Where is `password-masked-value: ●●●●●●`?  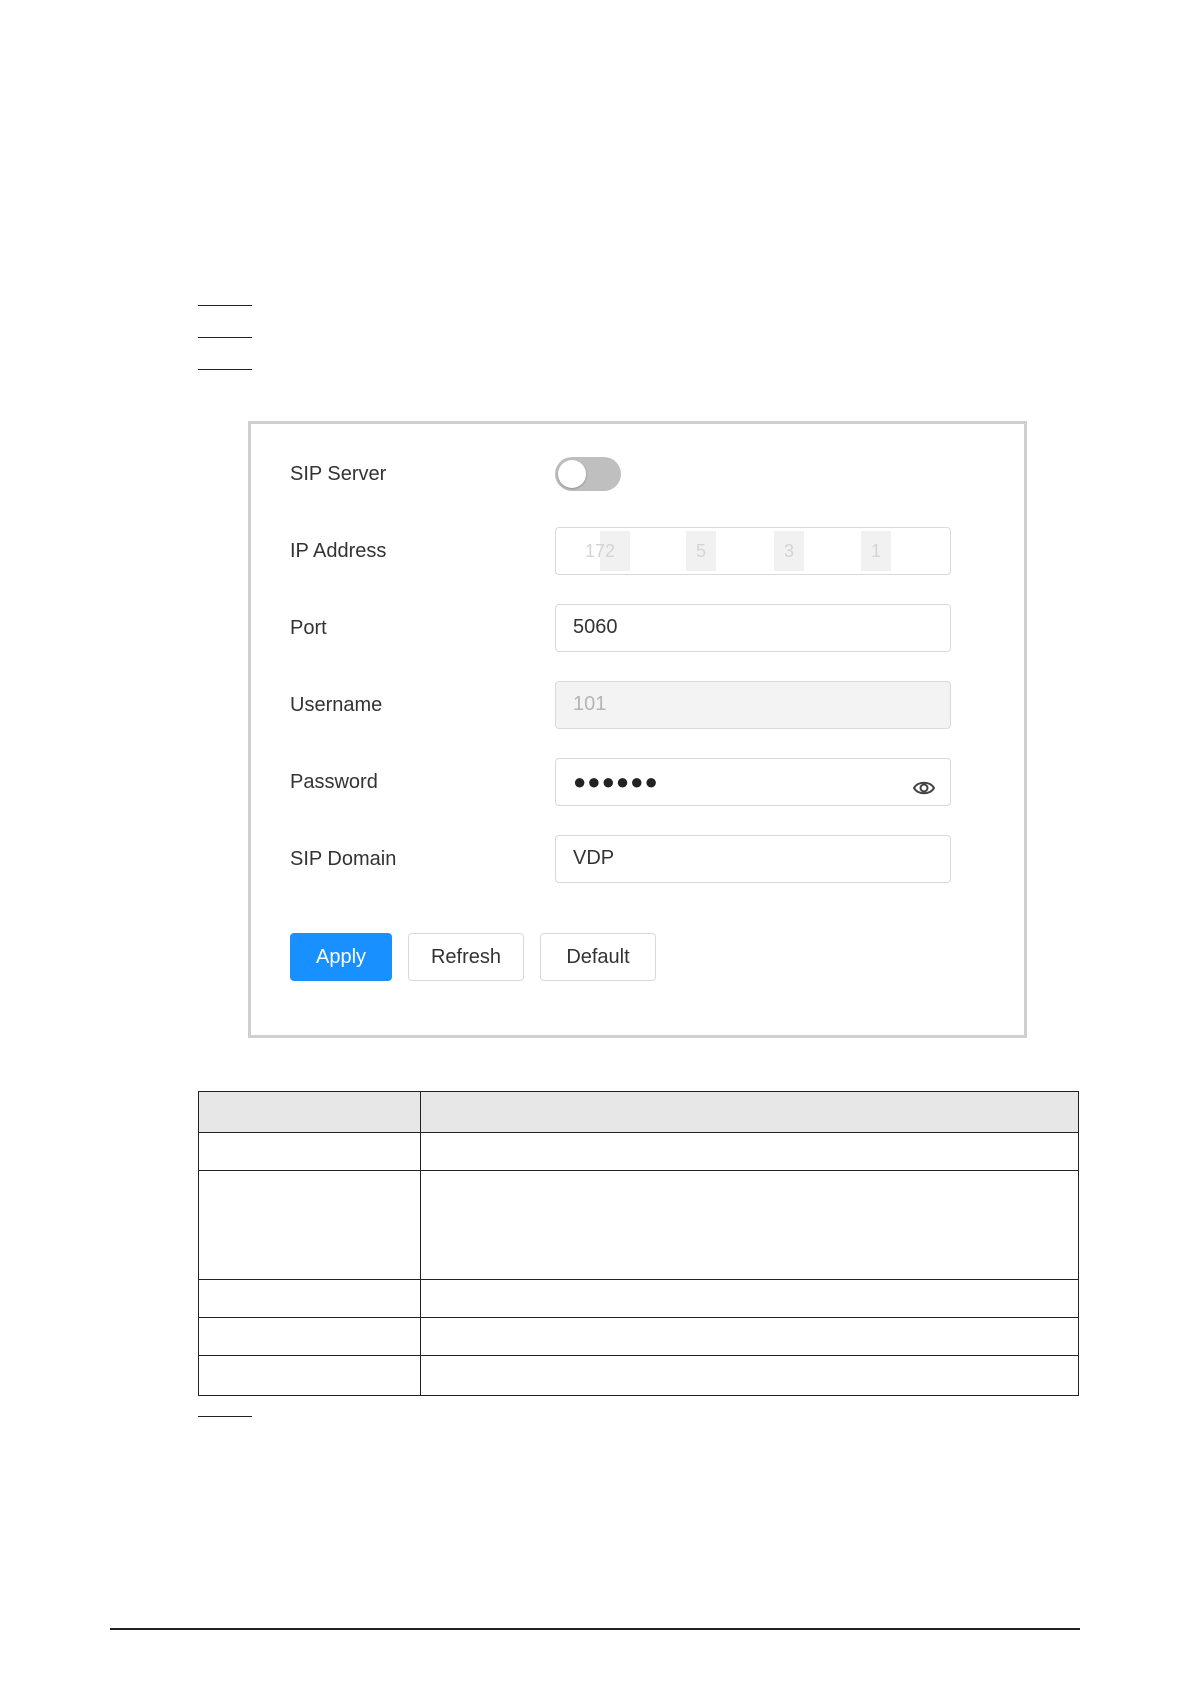 password-masked-value: ●●●●●● is located at coordinates (616, 781).